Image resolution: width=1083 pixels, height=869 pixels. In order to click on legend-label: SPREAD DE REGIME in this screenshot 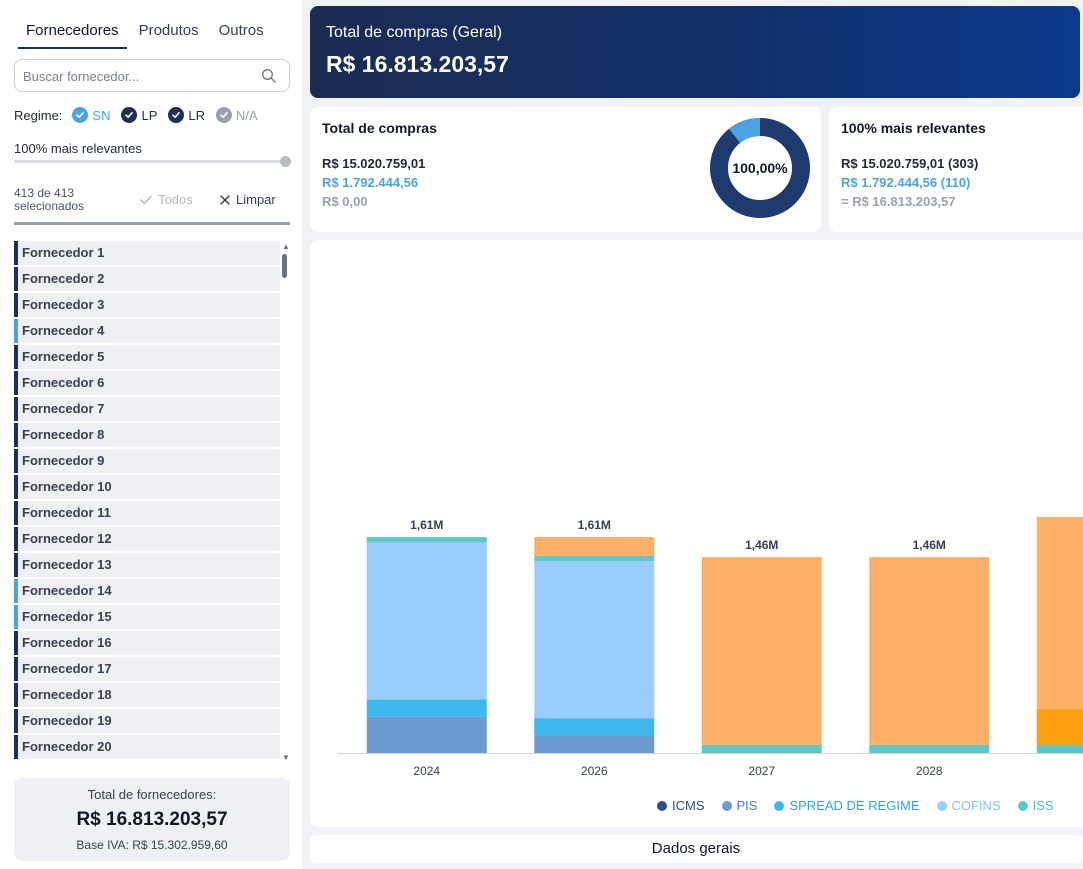, I will do `click(854, 805)`.